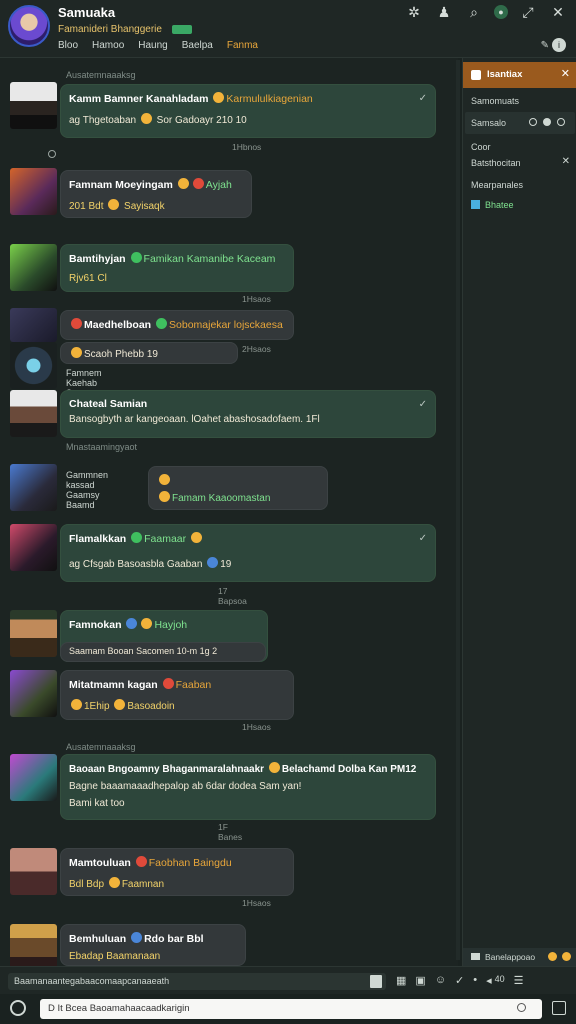 This screenshot has width=576, height=1024. Describe the element at coordinates (101, 651) in the screenshot. I see `message-text: Saamam Booan` at that location.